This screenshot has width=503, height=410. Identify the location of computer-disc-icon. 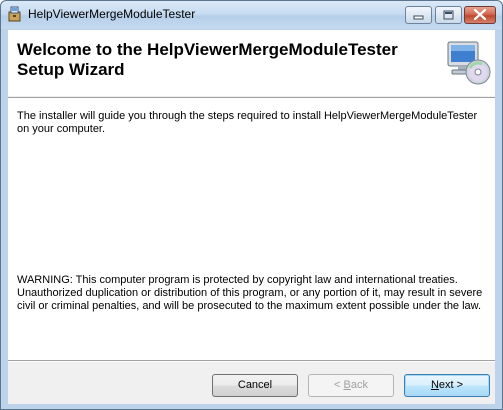
(469, 63).